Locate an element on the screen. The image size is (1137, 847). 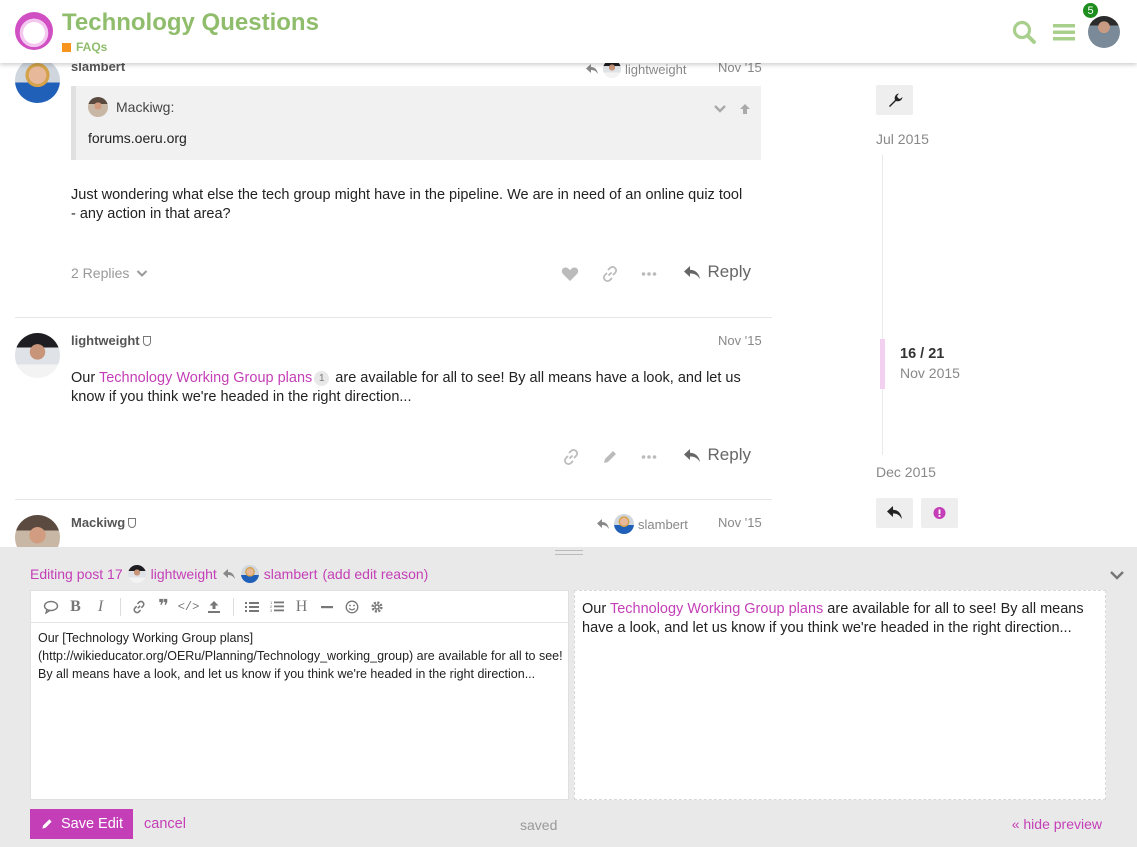
link-click-count: 1 is located at coordinates (322, 378).